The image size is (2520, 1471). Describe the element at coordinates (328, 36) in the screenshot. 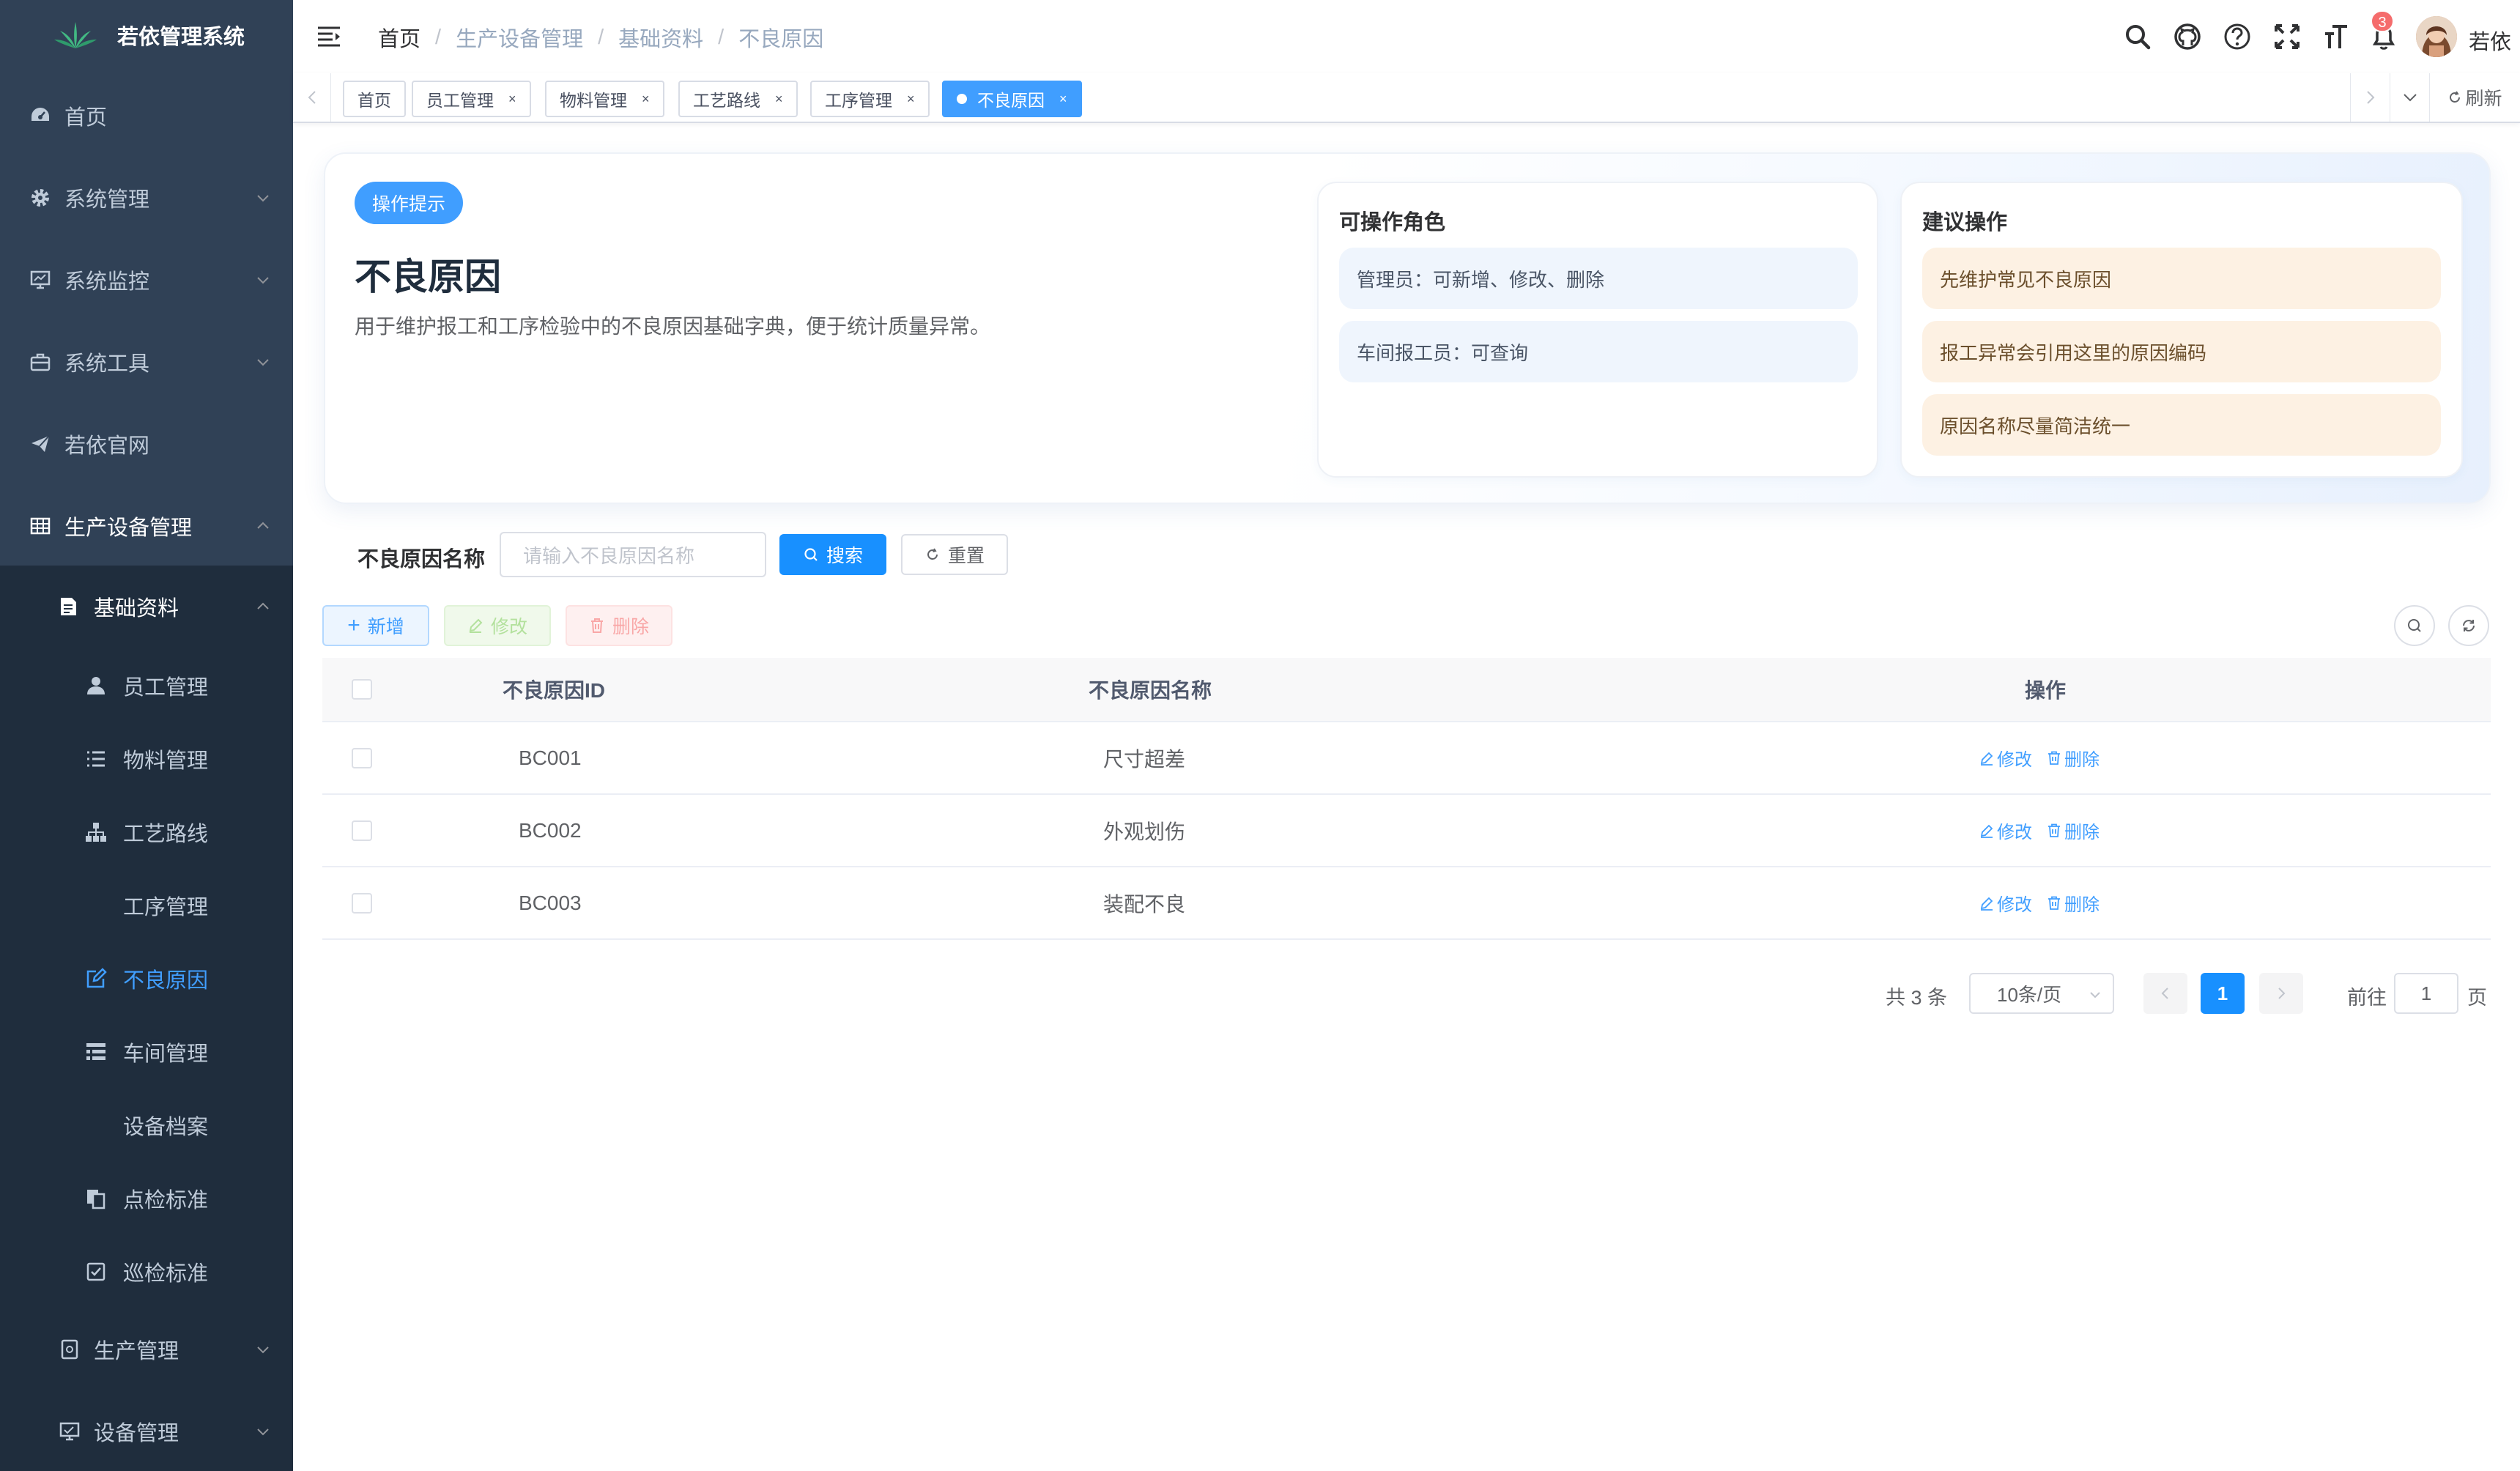

I see `hamburger-menu-icon` at that location.